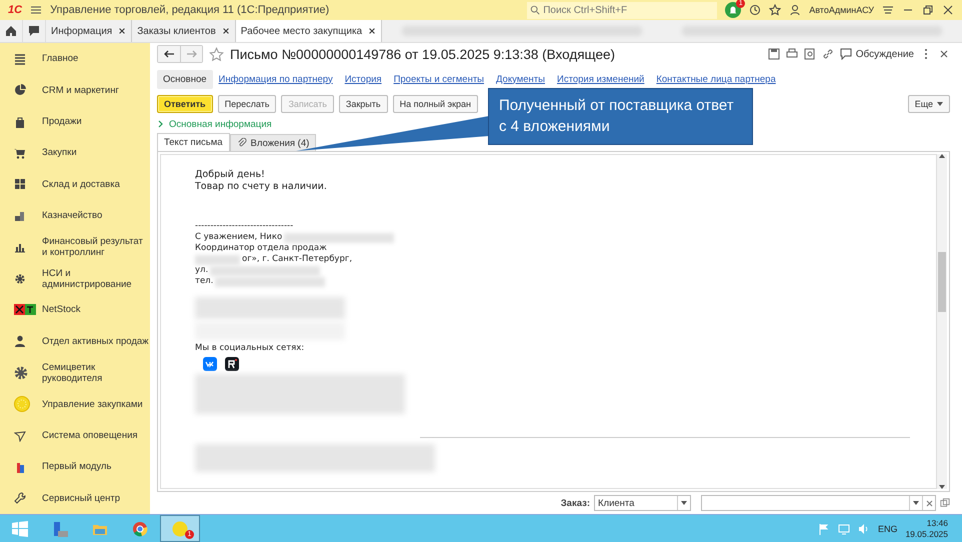  I want to click on more-button: Еще, so click(929, 104).